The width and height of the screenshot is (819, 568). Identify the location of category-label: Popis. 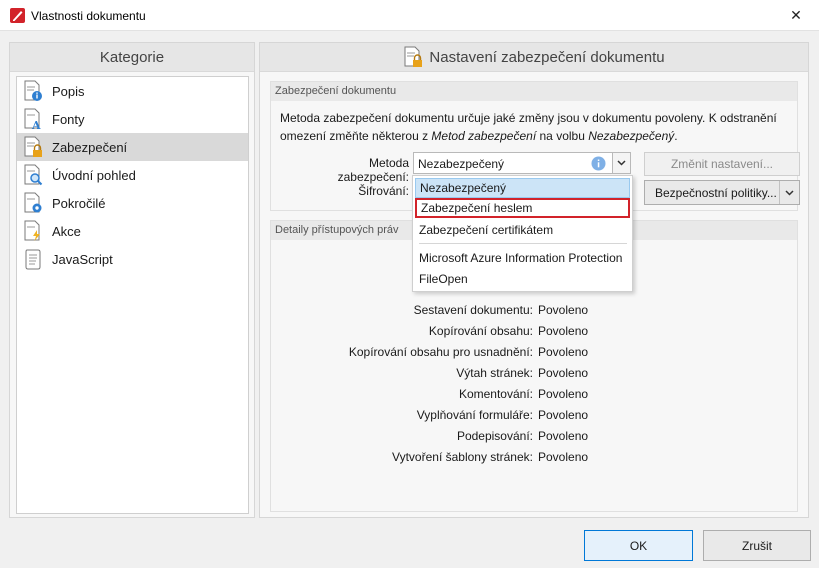
(68, 91).